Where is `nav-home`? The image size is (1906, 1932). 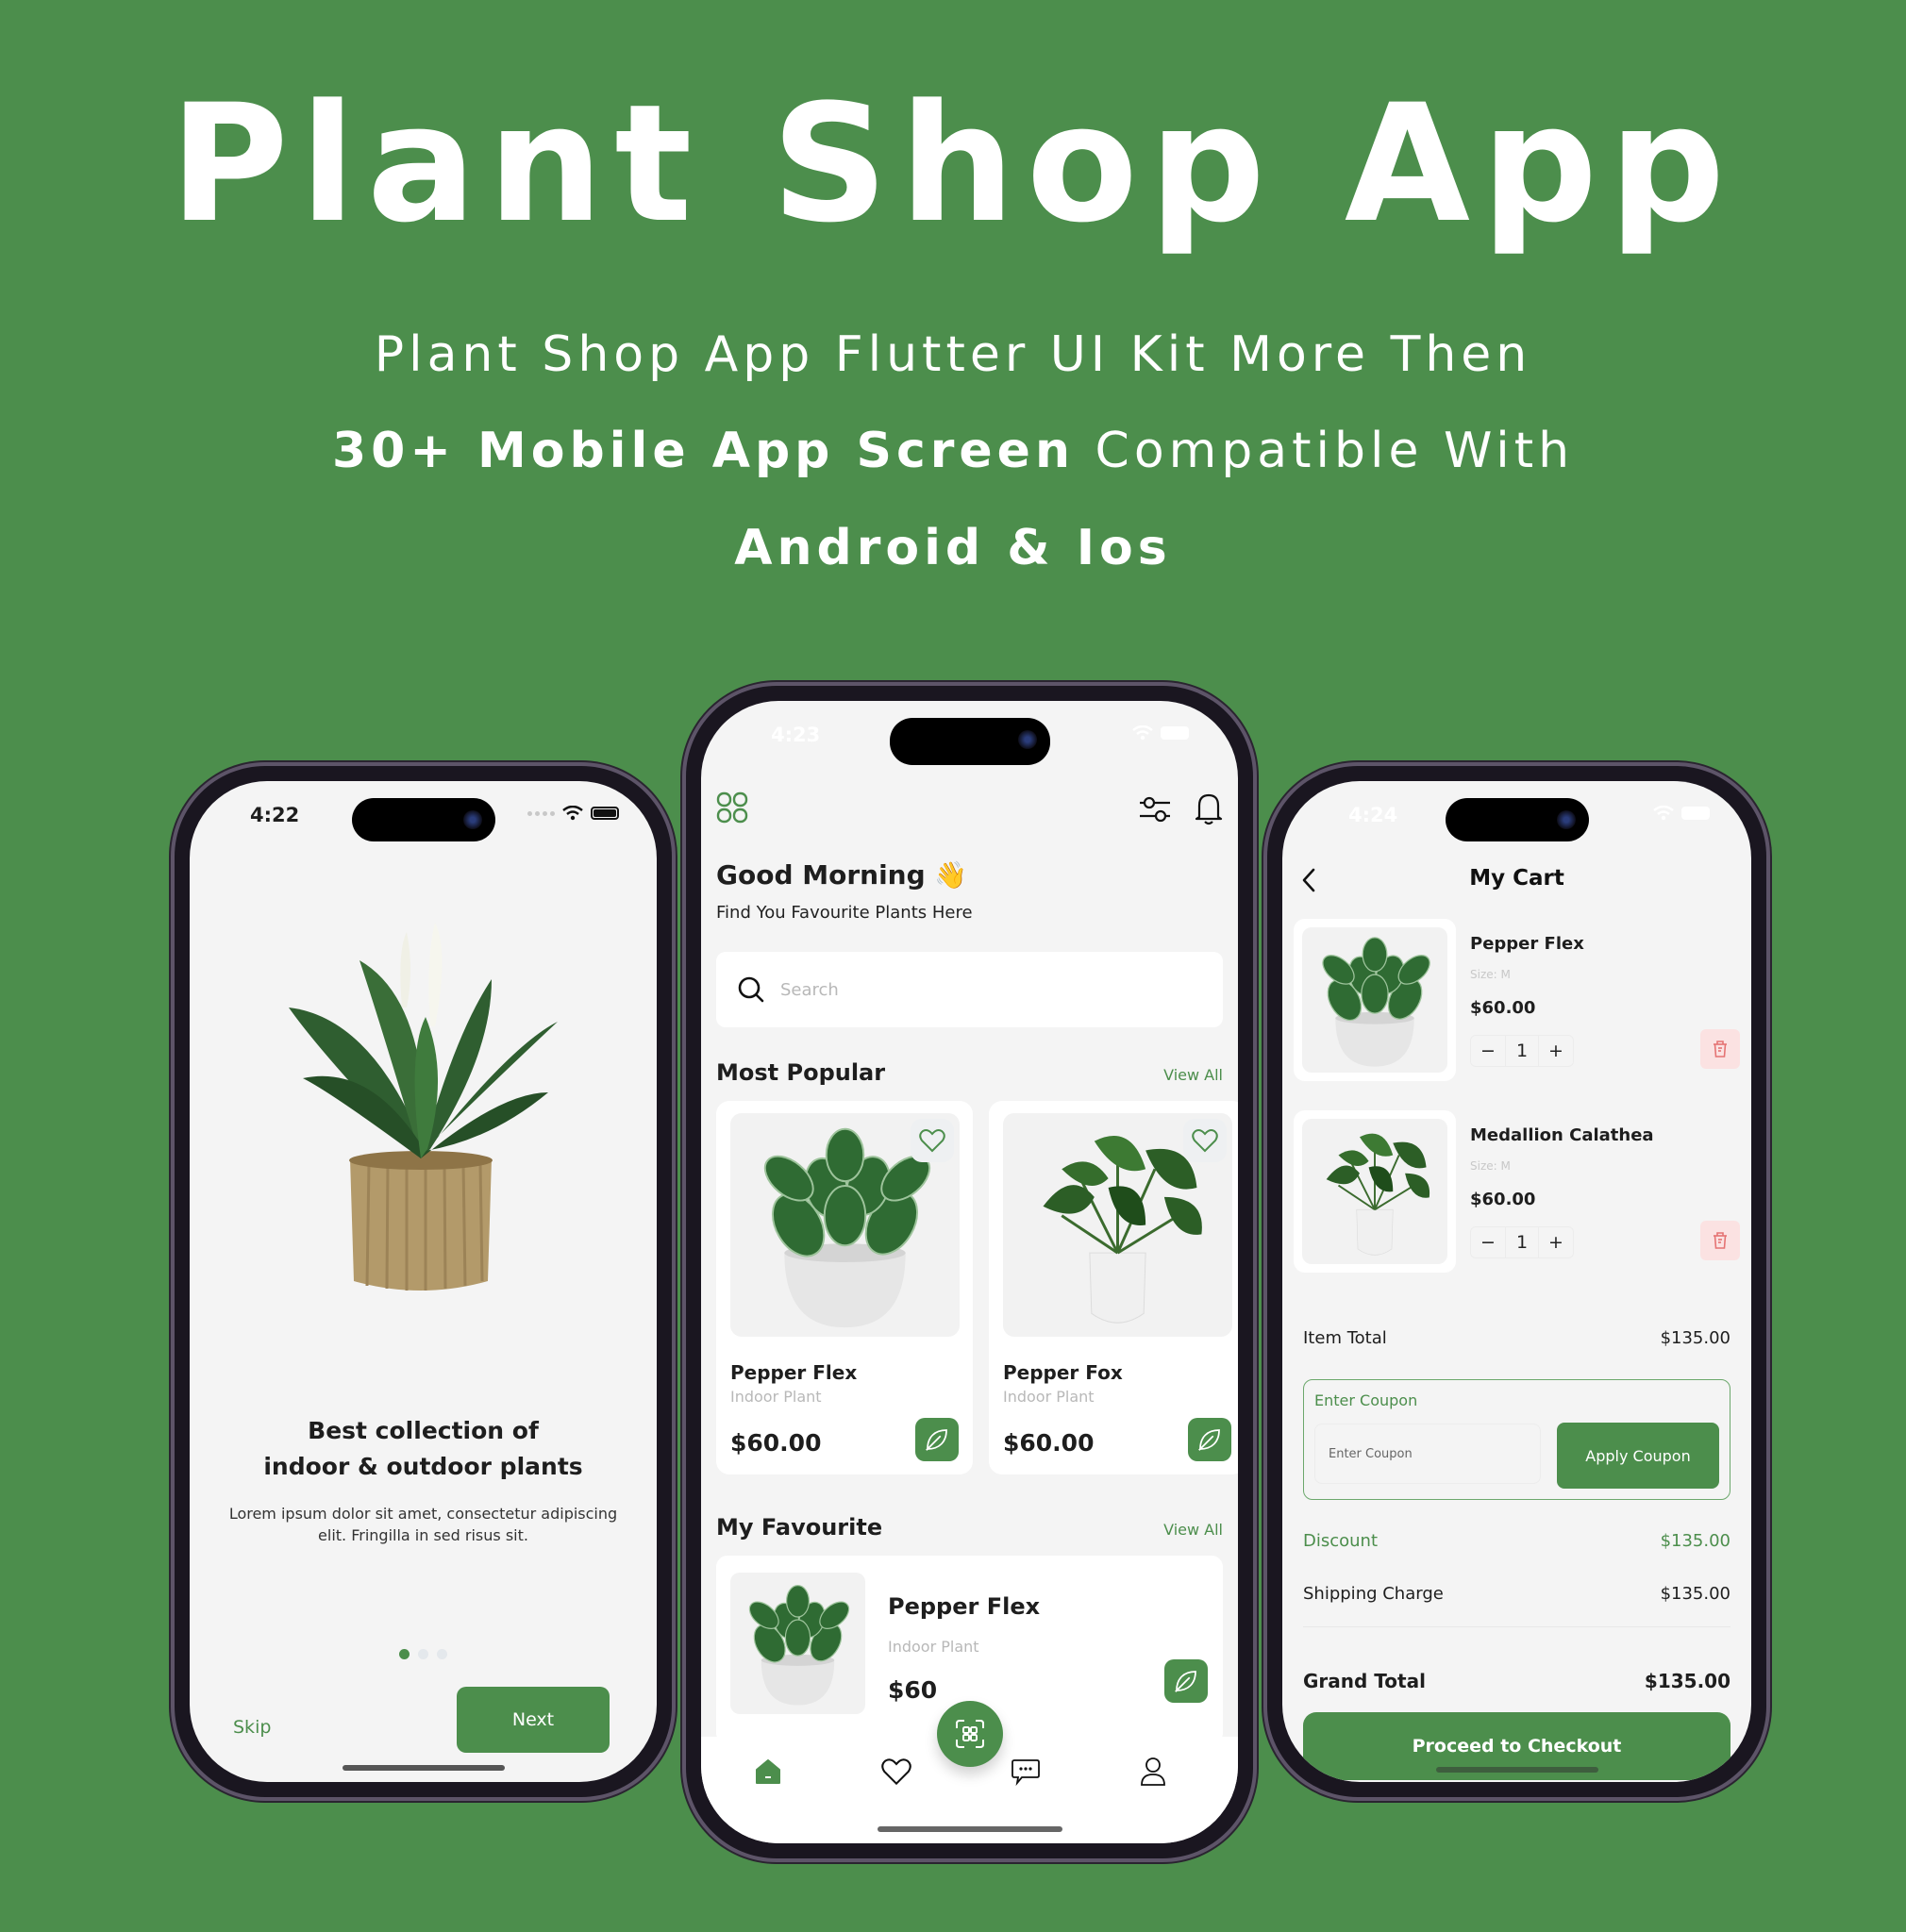 nav-home is located at coordinates (768, 1772).